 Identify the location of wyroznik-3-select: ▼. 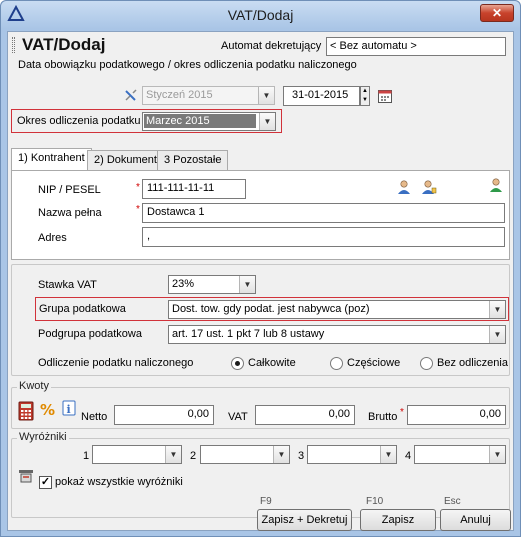
(352, 454).